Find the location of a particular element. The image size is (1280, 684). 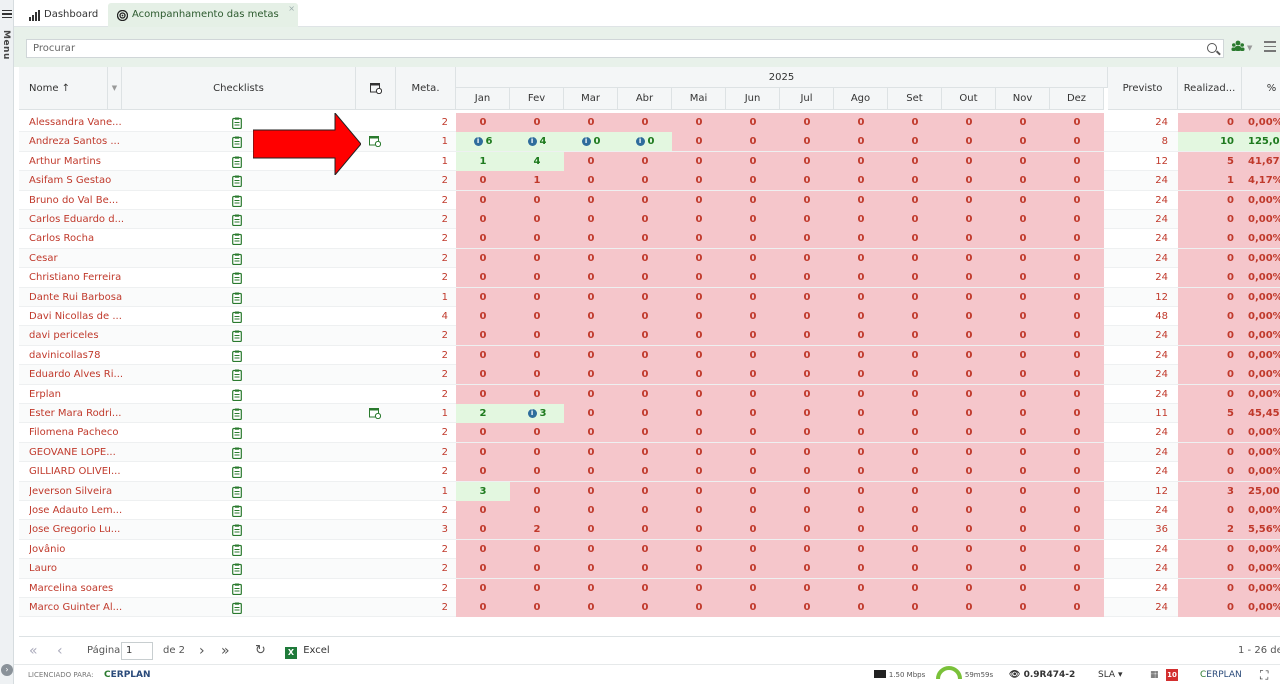

column-header-checklists: Checklists is located at coordinates (239, 88).